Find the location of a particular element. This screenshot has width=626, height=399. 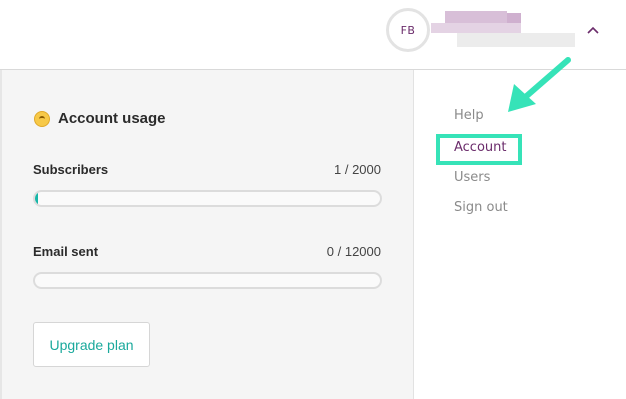

avatar-initials: FB is located at coordinates (408, 30).